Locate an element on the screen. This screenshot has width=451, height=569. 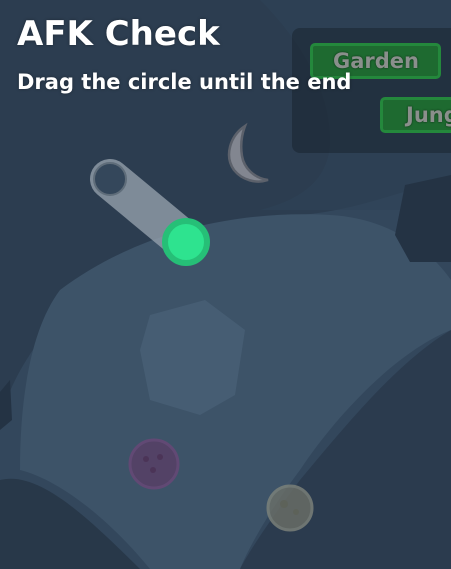
afk-drag-handle is located at coordinates (186, 242).